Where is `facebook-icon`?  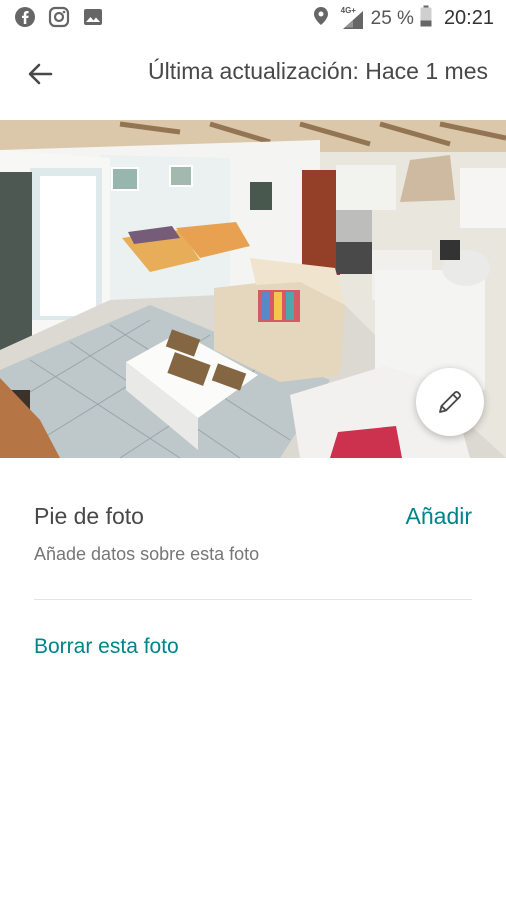 facebook-icon is located at coordinates (25, 19).